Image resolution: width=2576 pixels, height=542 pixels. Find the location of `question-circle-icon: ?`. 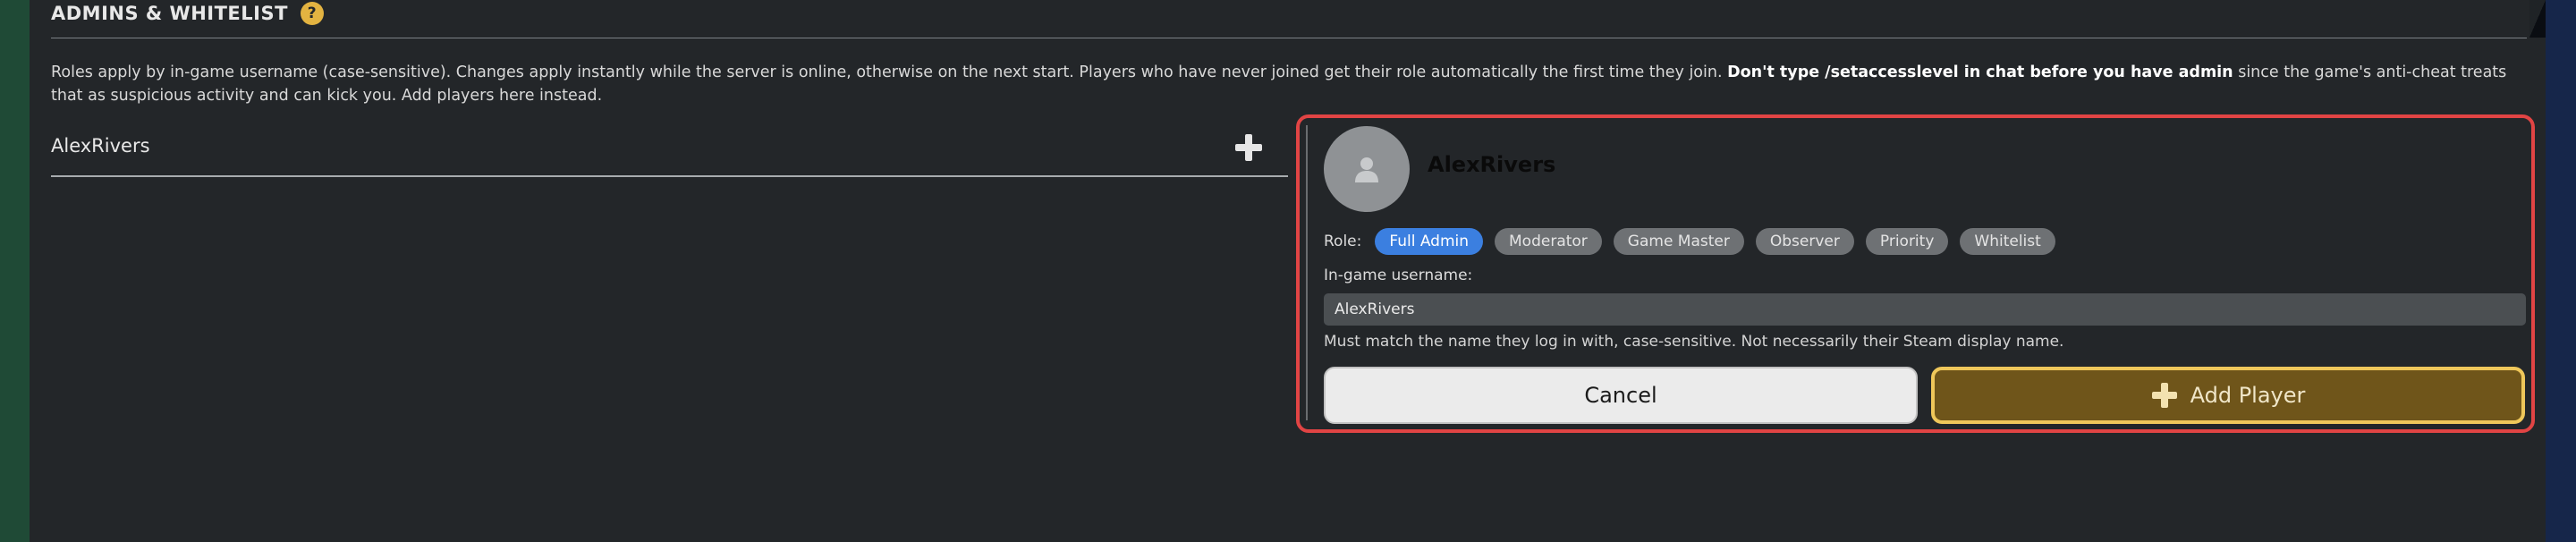

question-circle-icon: ? is located at coordinates (312, 13).